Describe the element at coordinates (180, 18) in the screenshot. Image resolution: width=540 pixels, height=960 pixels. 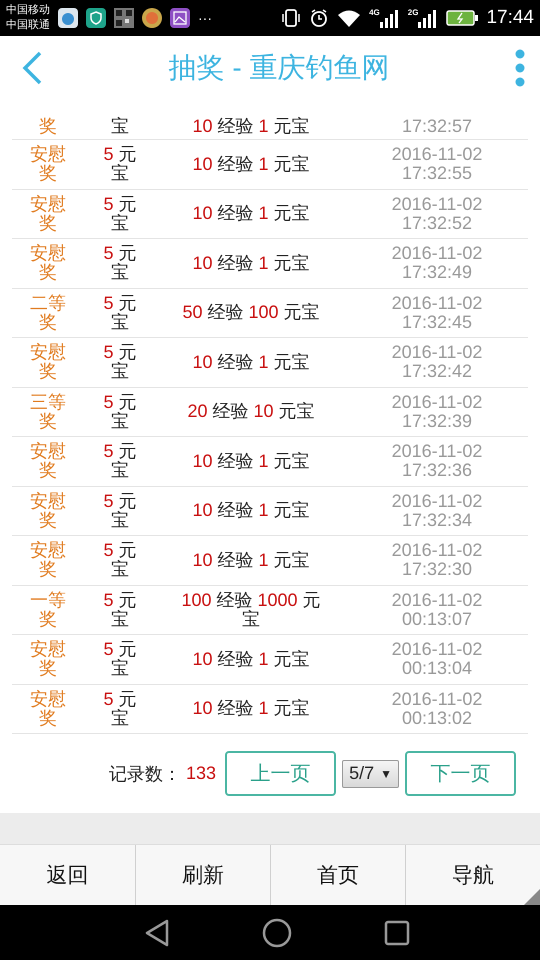
I see `gallery-icon` at that location.